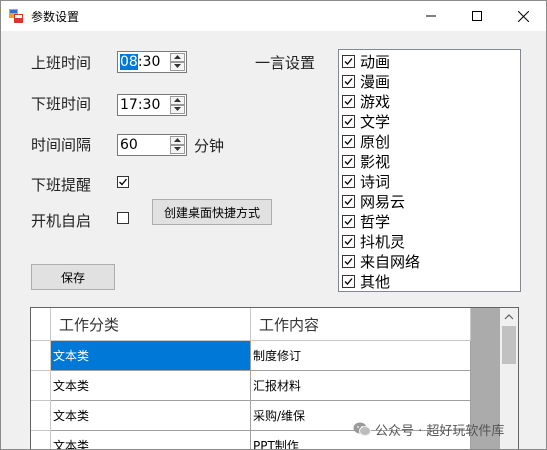  I want to click on close-button, so click(523, 16).